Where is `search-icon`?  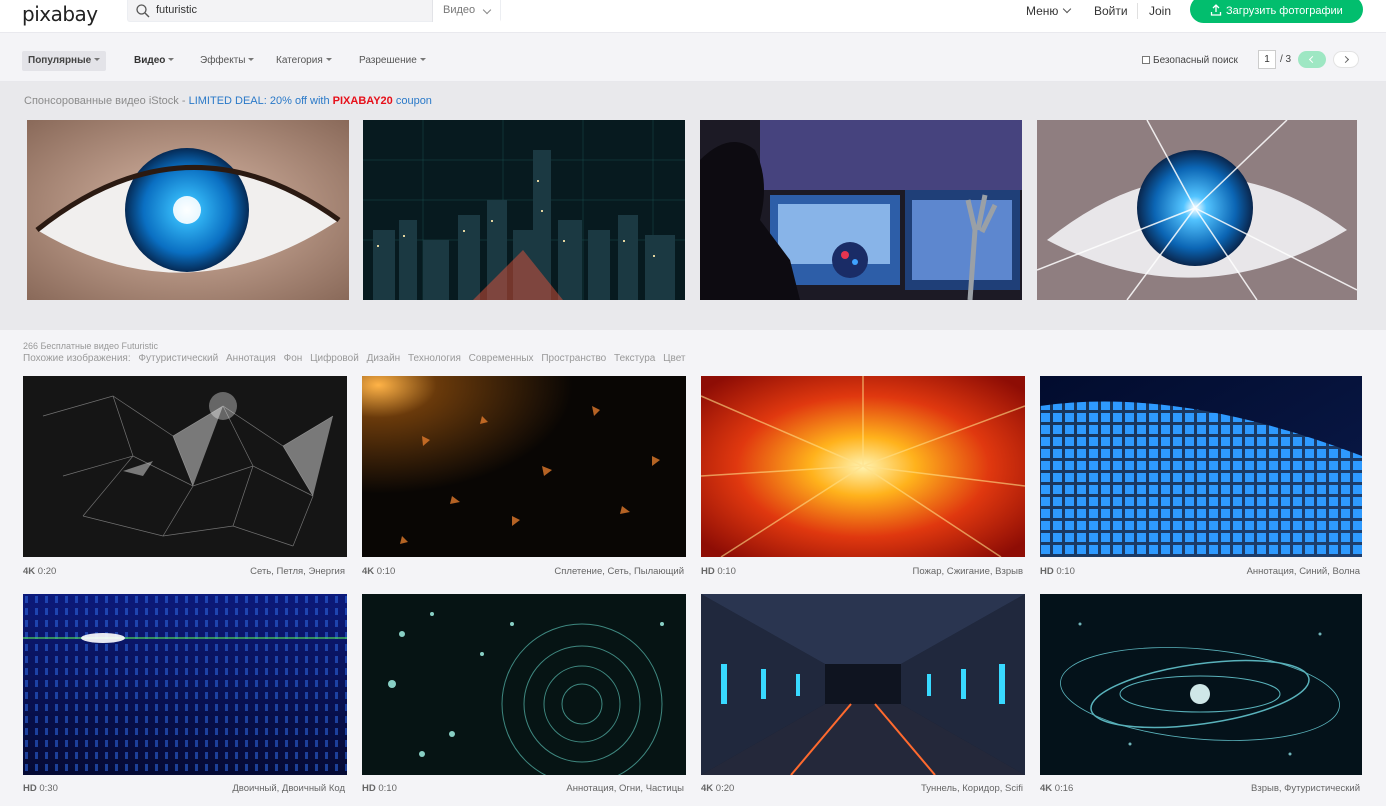 search-icon is located at coordinates (143, 11).